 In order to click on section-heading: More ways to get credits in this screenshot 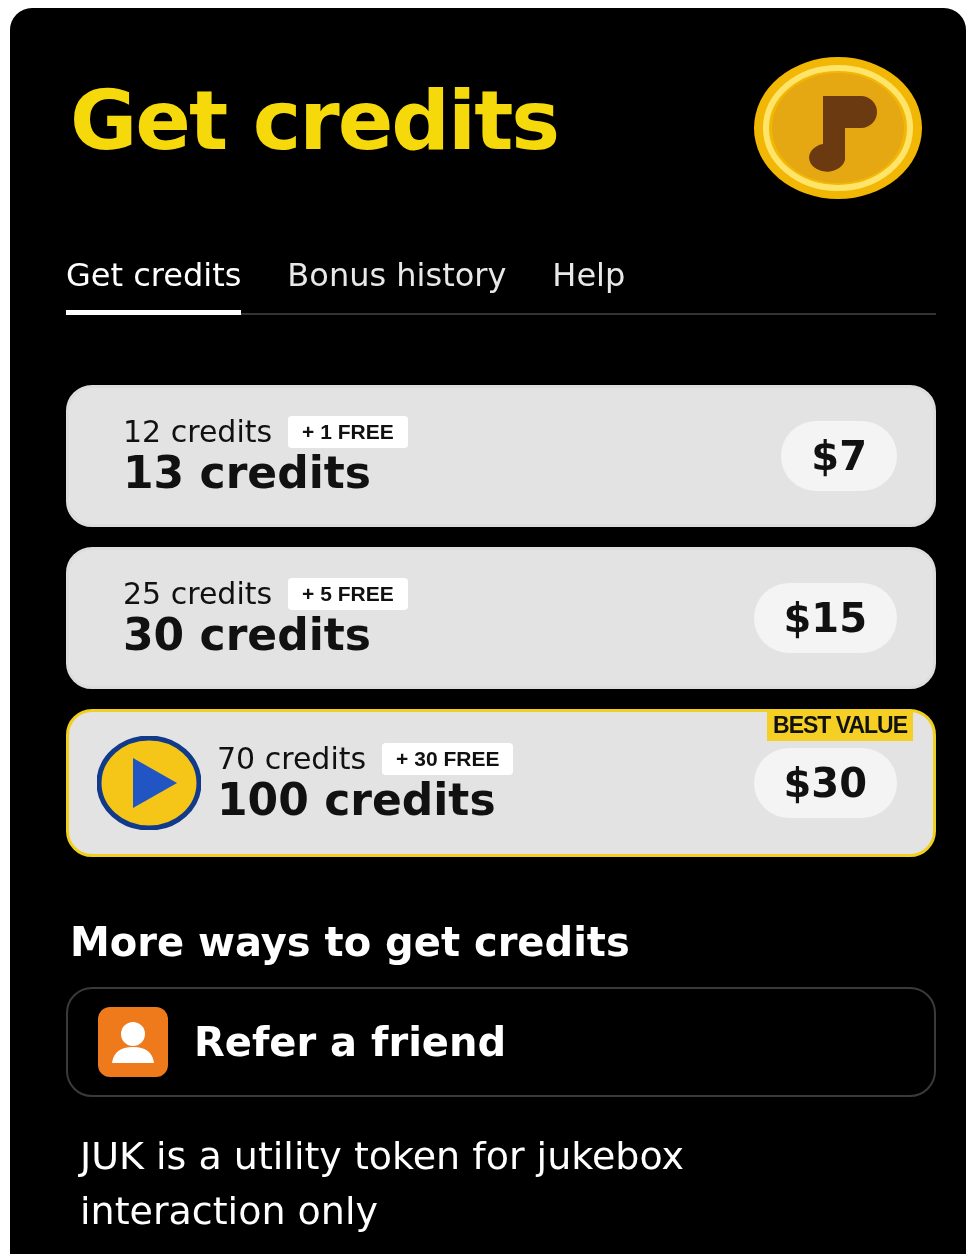, I will do `click(350, 942)`.